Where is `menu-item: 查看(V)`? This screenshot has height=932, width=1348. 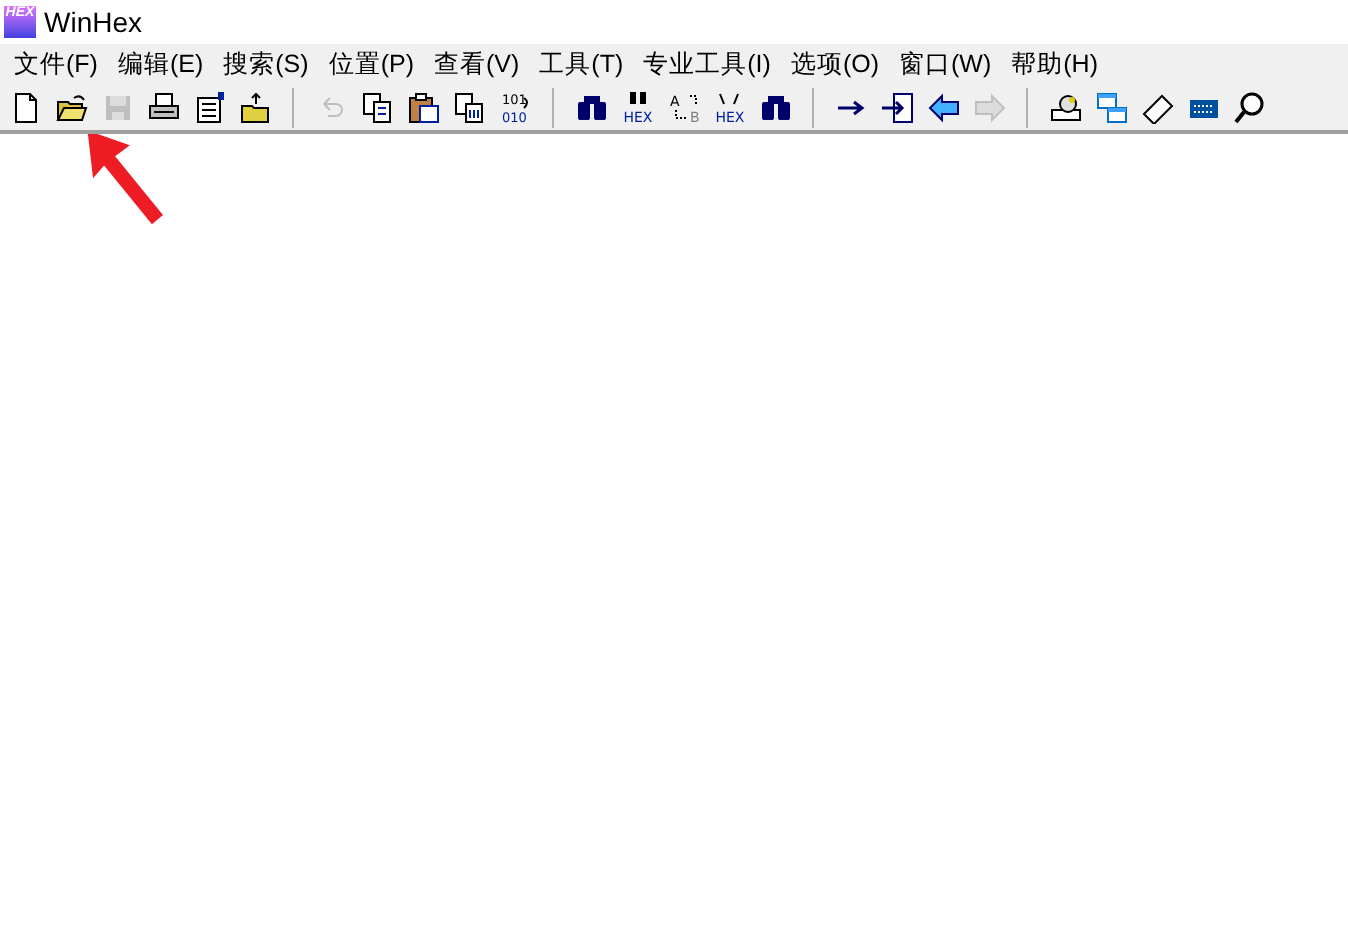
menu-item: 查看(V) is located at coordinates (476, 64).